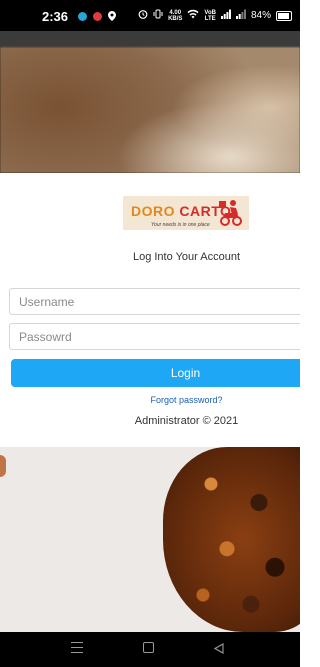  Describe the element at coordinates (218, 649) in the screenshot. I see `back-icon` at that location.